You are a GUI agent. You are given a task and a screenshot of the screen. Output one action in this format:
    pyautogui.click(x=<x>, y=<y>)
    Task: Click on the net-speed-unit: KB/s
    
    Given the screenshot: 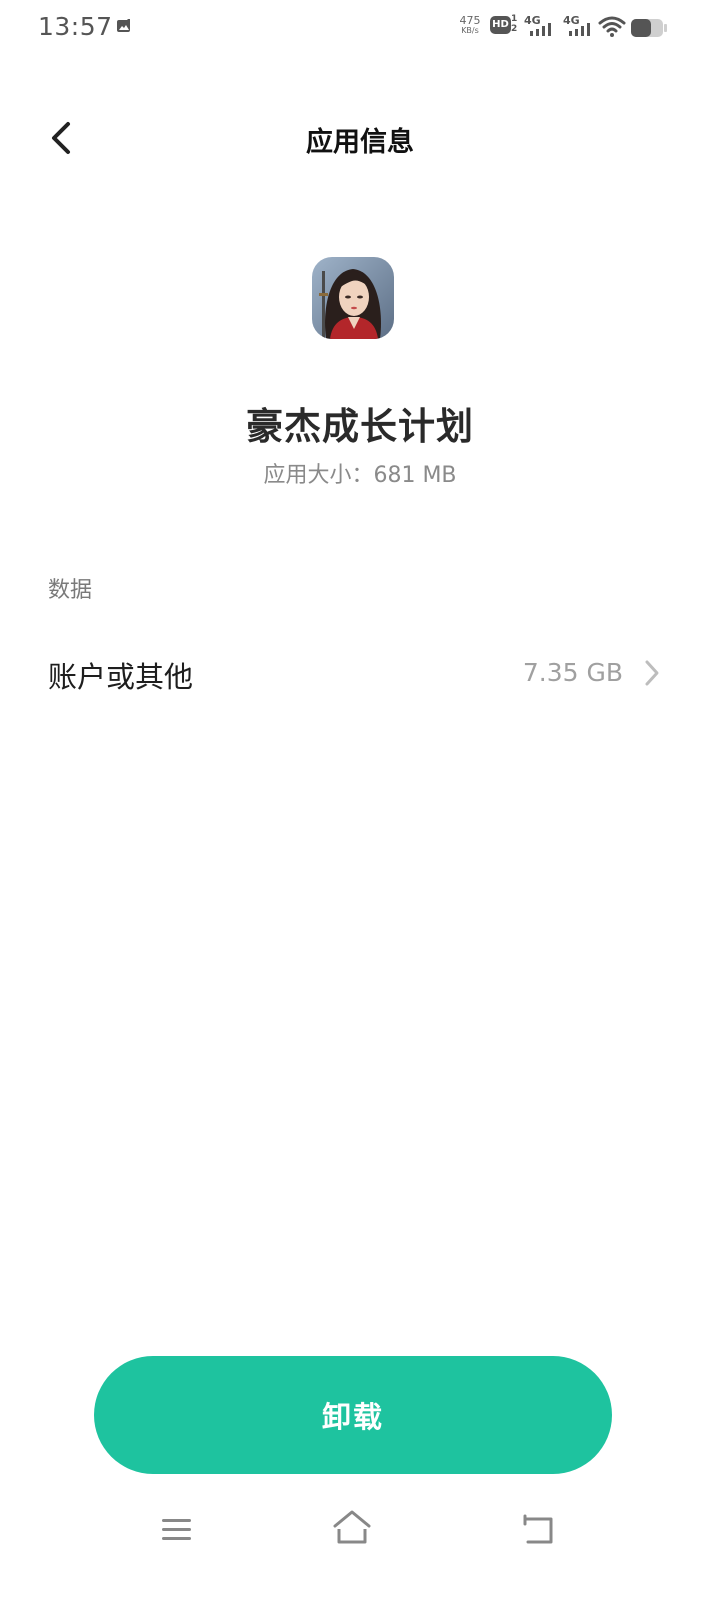 What is the action you would take?
    pyautogui.click(x=470, y=30)
    